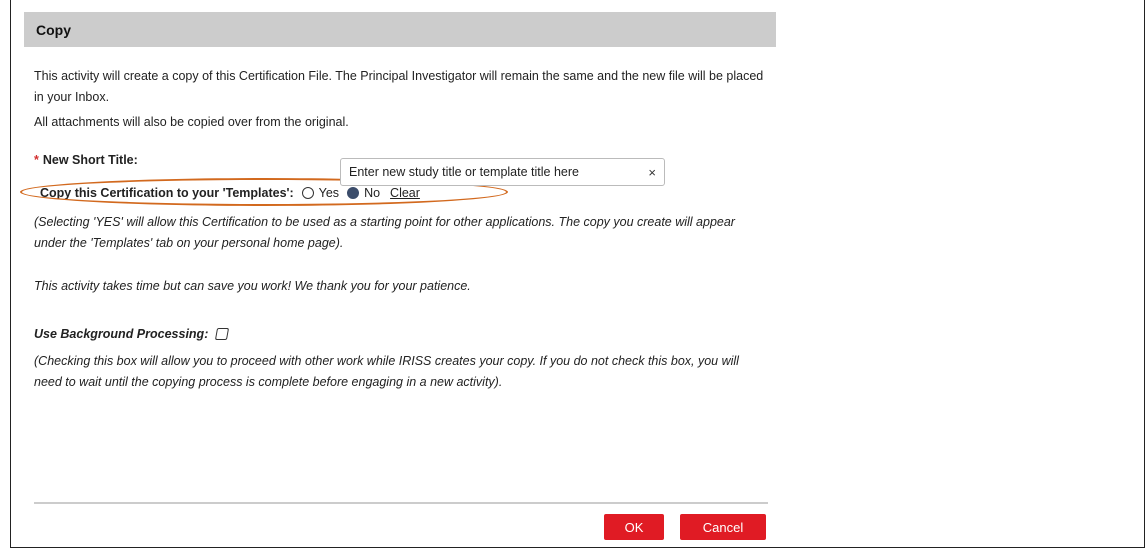 Image resolution: width=1147 pixels, height=550 pixels. I want to click on clear-link: Clear, so click(405, 193).